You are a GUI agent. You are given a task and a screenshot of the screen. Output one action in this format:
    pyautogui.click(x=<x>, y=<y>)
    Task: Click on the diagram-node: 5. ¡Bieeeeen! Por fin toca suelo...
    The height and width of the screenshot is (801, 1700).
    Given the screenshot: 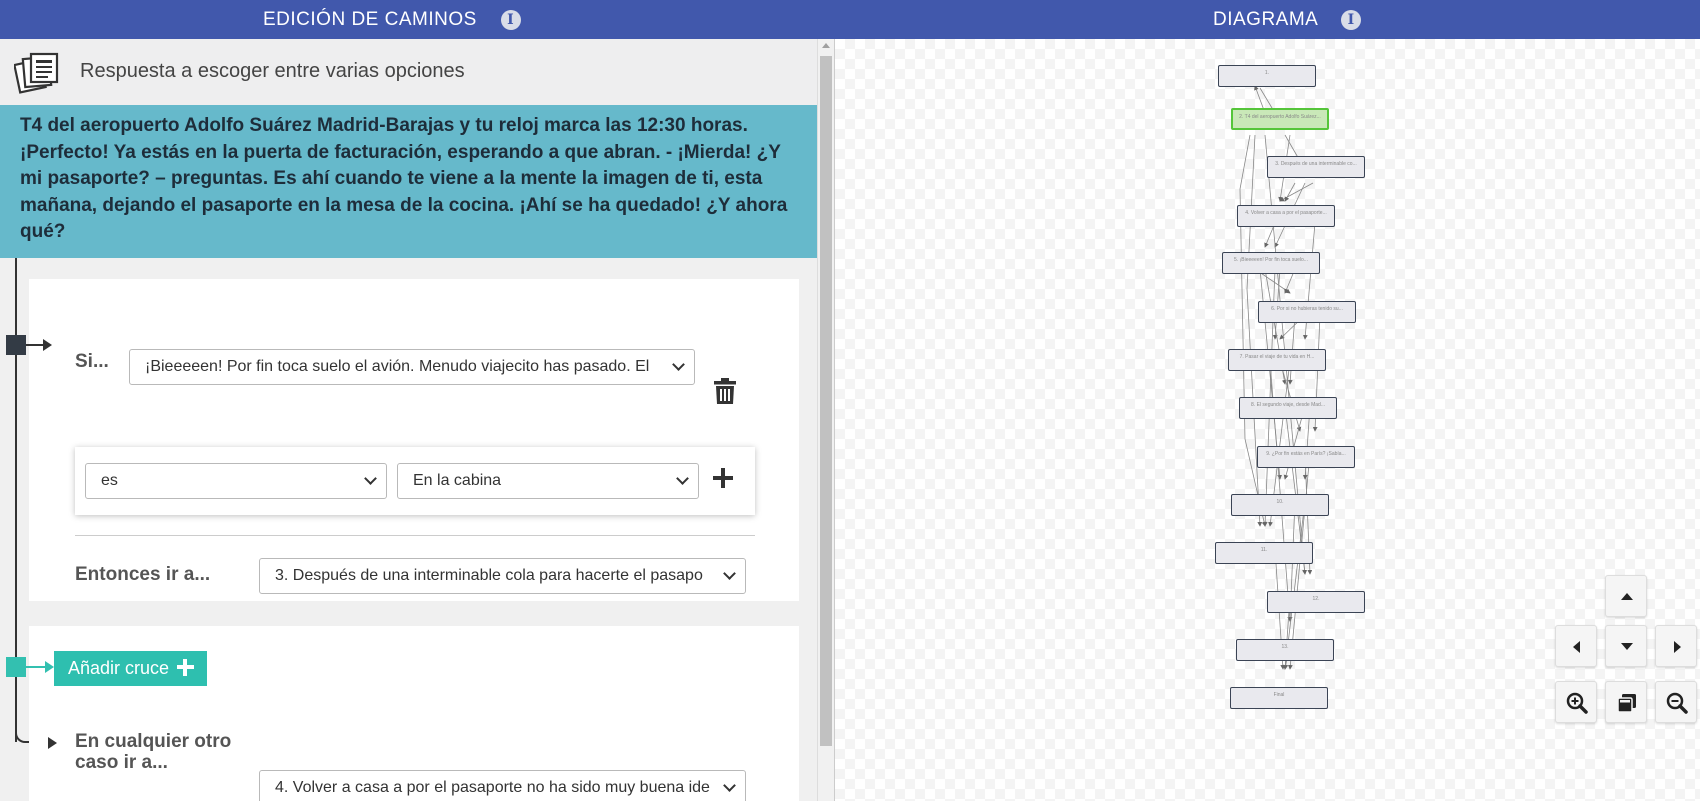 What is the action you would take?
    pyautogui.click(x=1271, y=263)
    